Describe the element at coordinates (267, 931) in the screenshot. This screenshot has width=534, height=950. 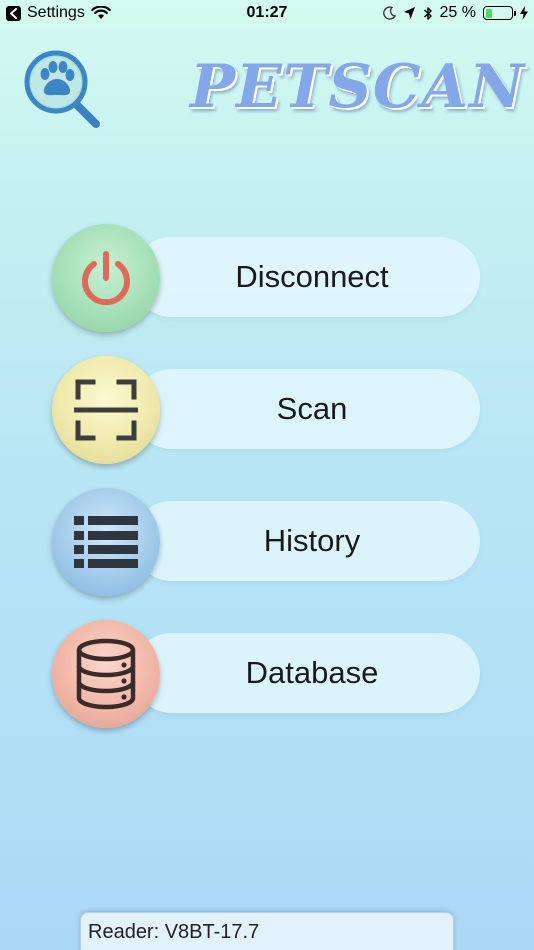
I see `reader-status-panel: Reader: V8BT-17.7` at that location.